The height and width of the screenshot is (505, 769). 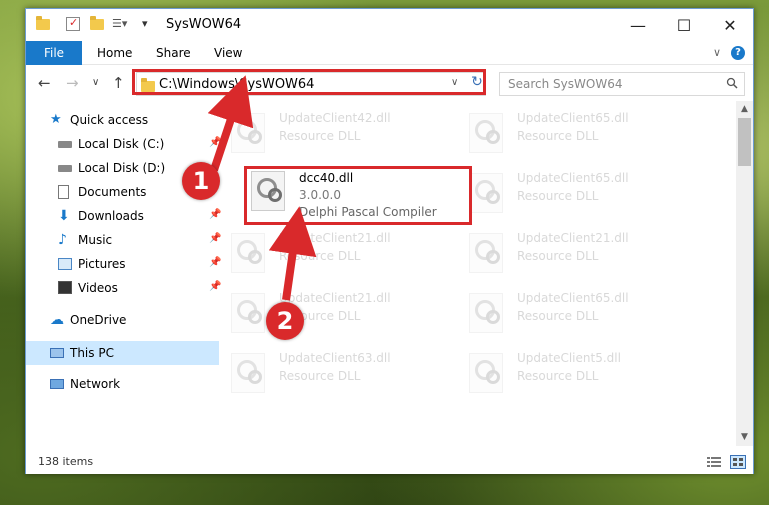 What do you see at coordinates (738, 462) in the screenshot?
I see `large-icons-view-icon` at bounding box center [738, 462].